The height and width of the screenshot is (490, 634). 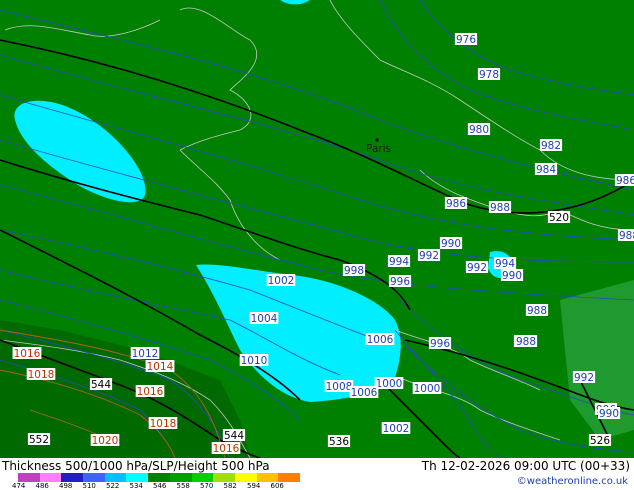 I want to click on legend-ticks: 474 486 498 510 522 534 546 558 570 582 594 606, so click(x=162, y=486).